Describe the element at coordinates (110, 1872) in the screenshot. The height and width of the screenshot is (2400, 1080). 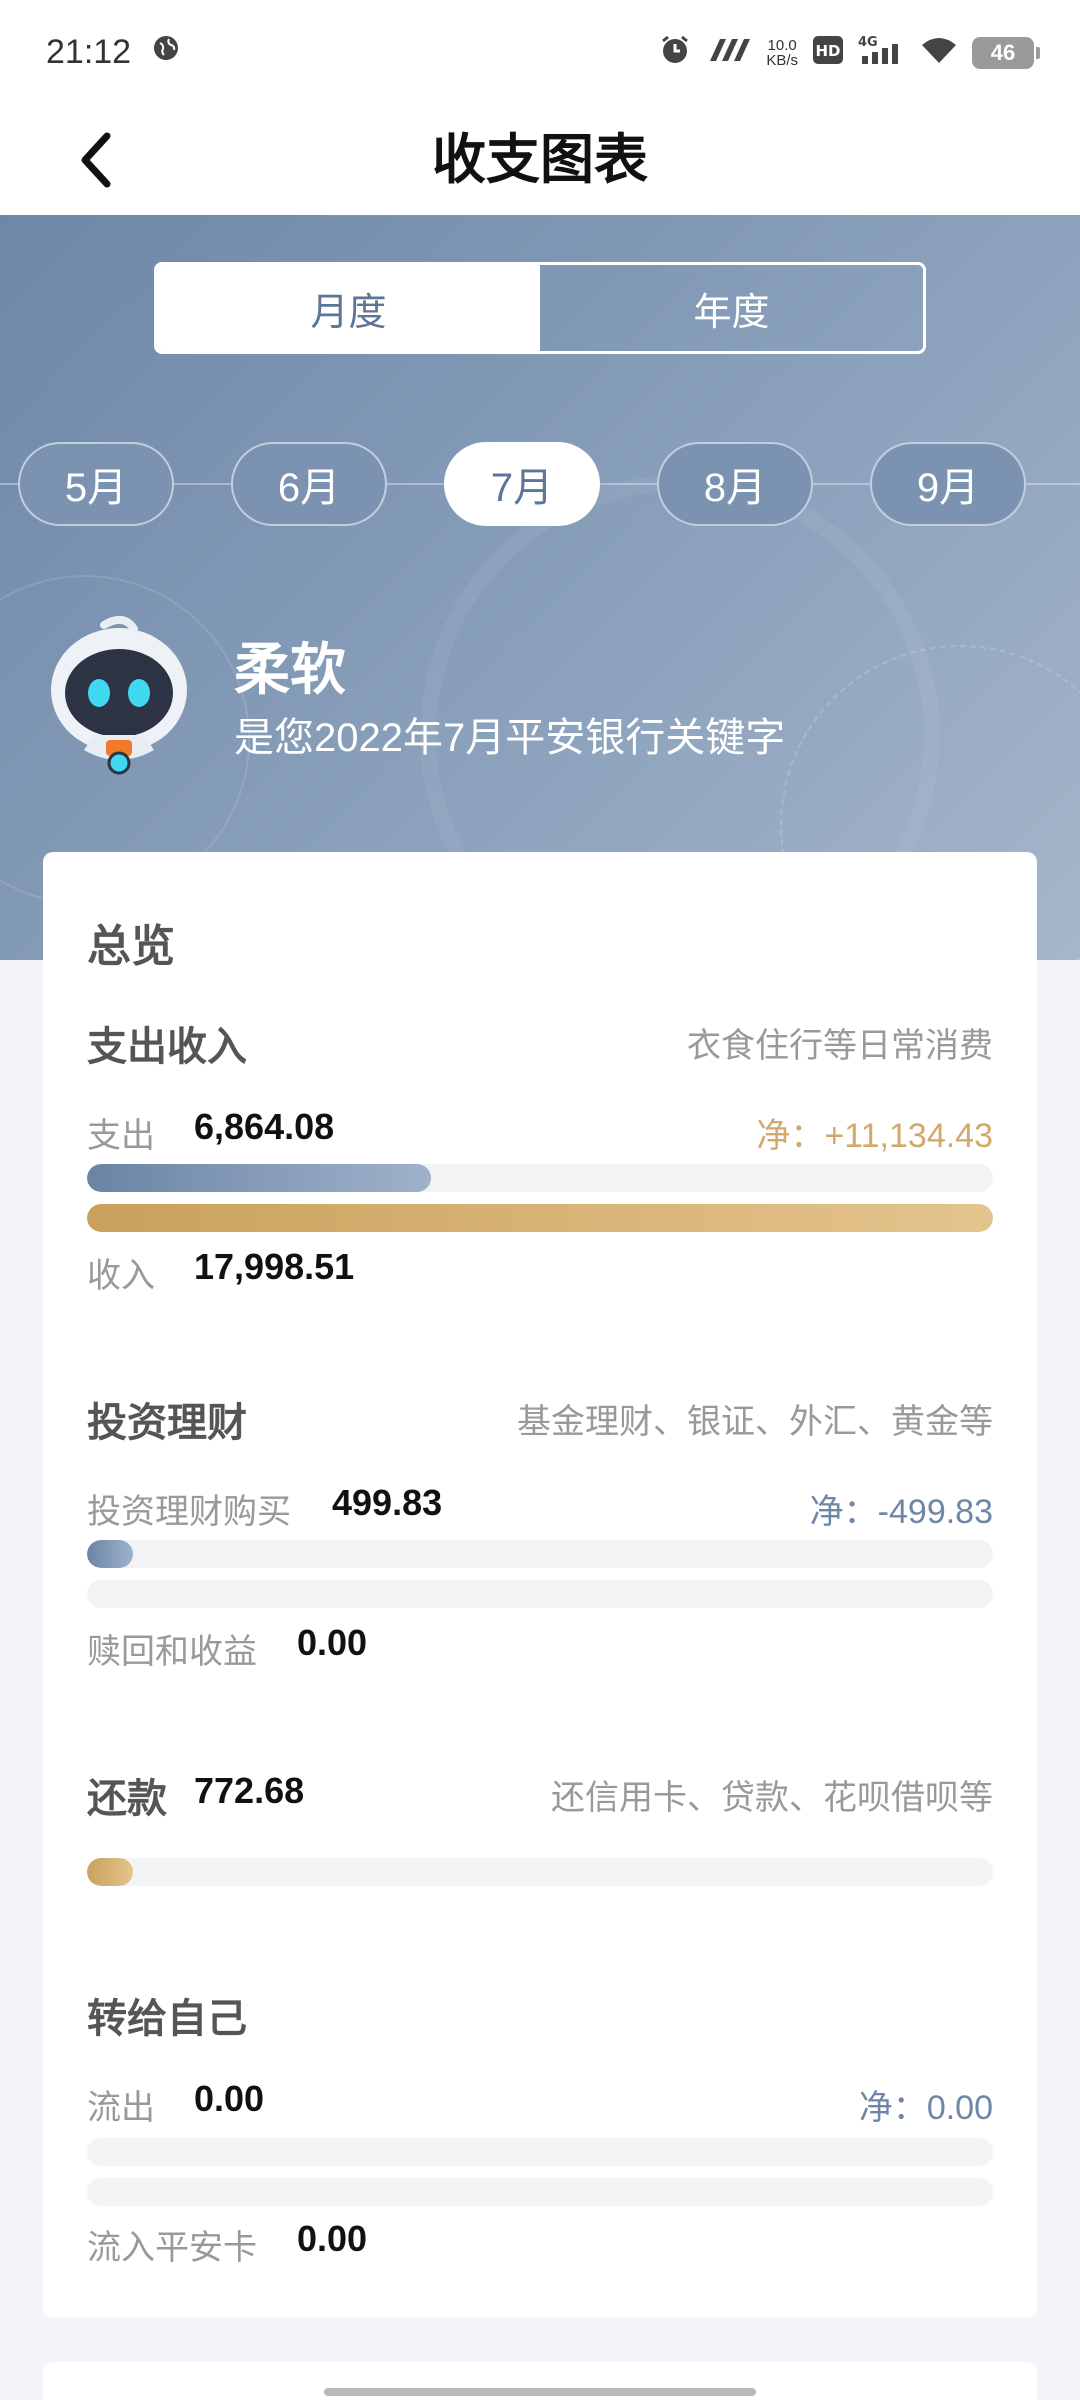
I see `repayment-bar-fill` at that location.